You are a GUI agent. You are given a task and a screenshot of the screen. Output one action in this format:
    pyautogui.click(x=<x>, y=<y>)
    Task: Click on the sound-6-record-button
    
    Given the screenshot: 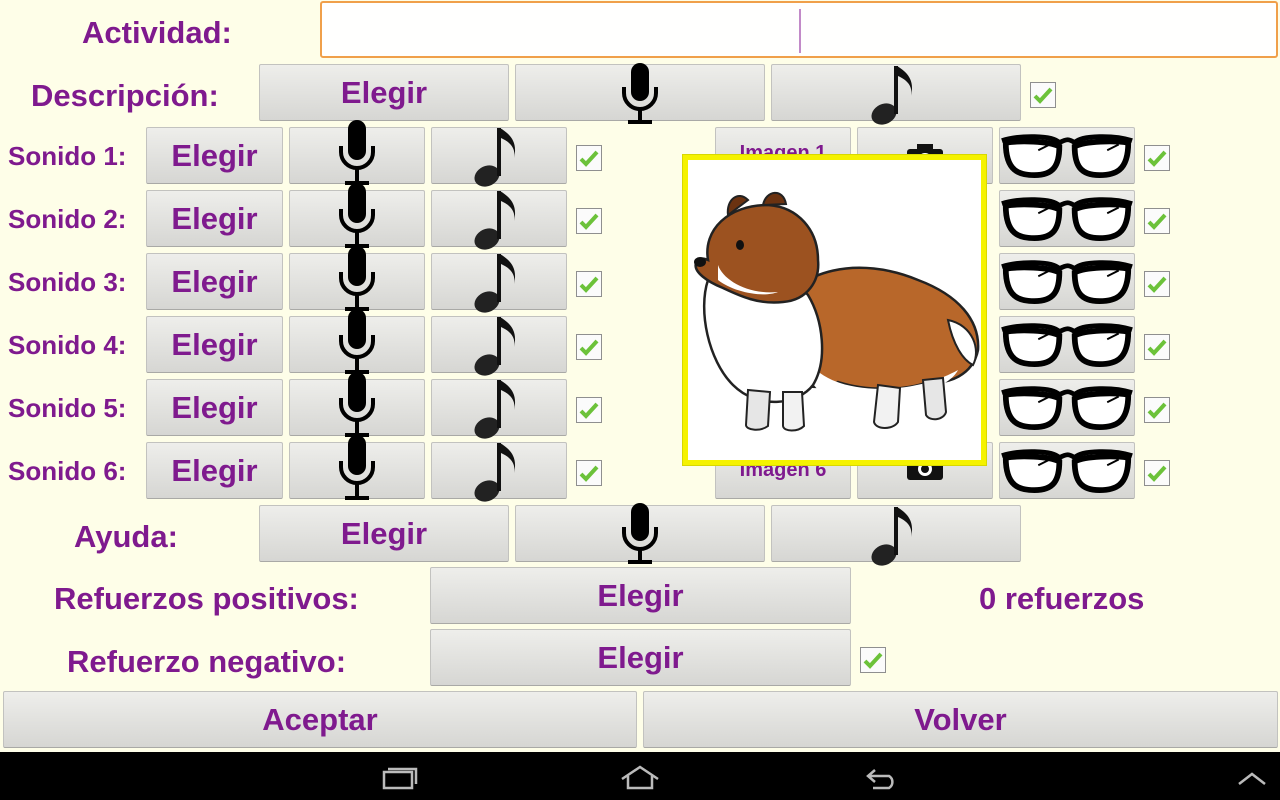 What is the action you would take?
    pyautogui.click(x=357, y=467)
    